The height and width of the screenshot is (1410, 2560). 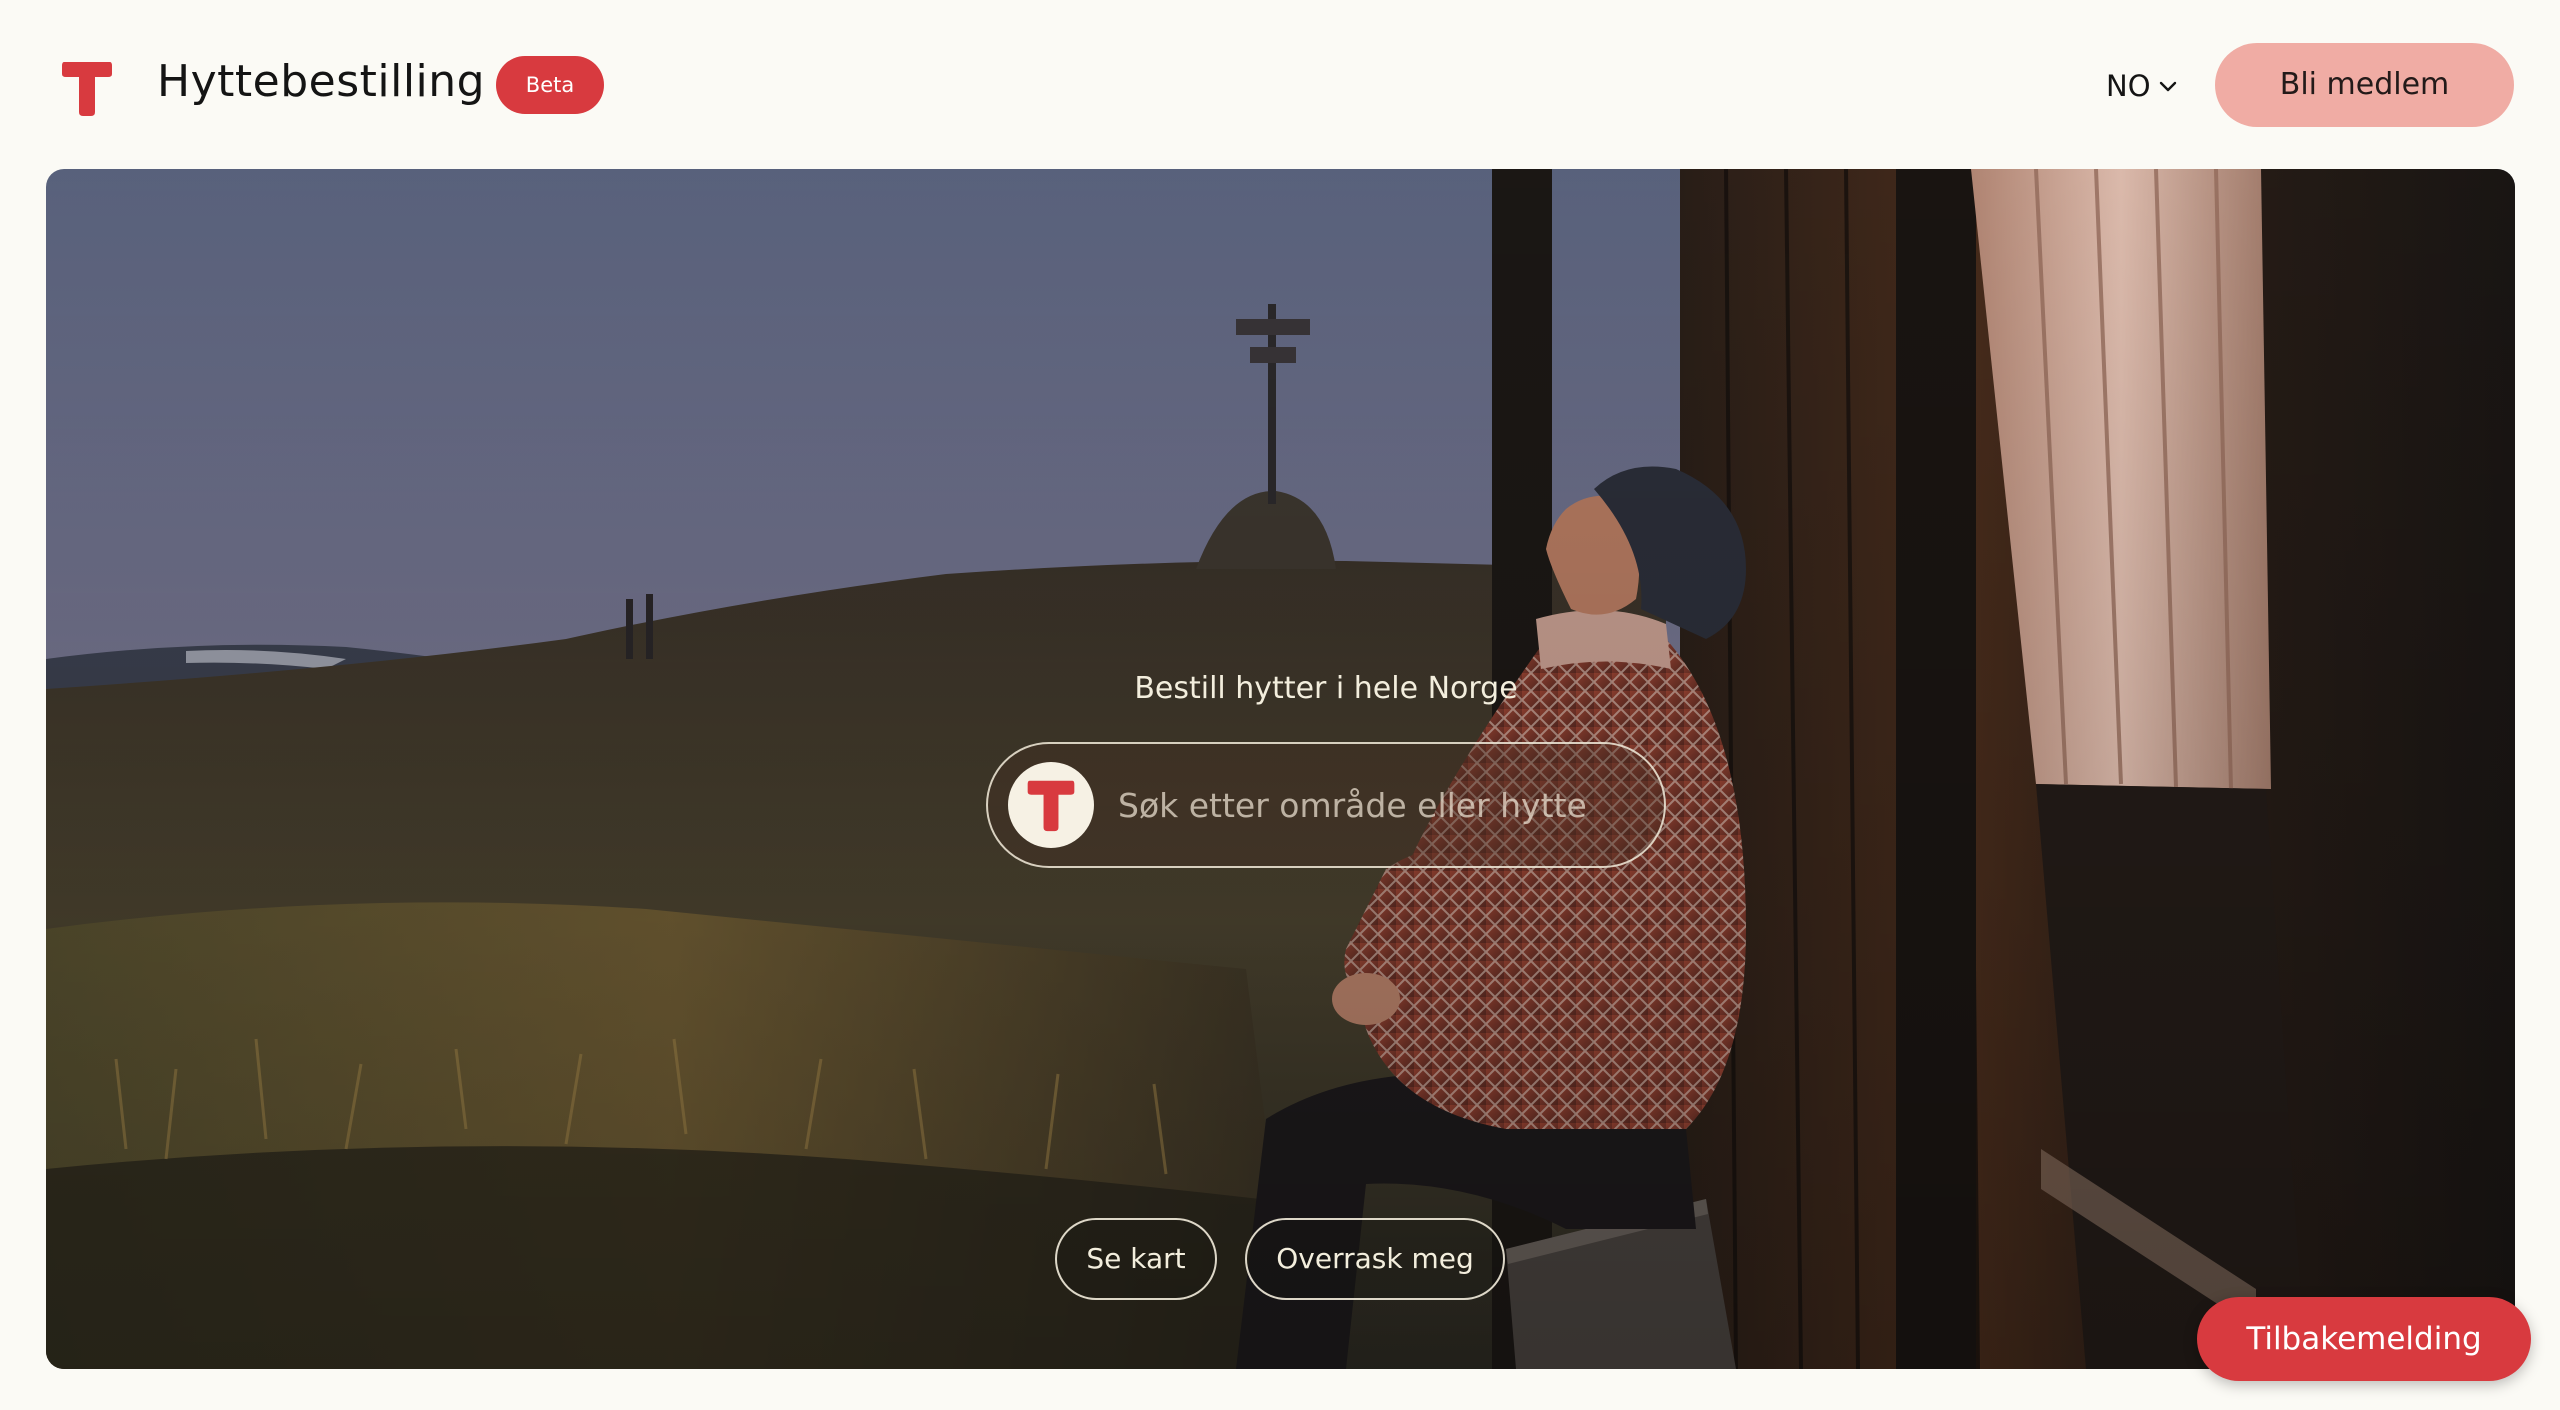 I want to click on feedback-button: Tilbakemelding, so click(x=2364, y=1339).